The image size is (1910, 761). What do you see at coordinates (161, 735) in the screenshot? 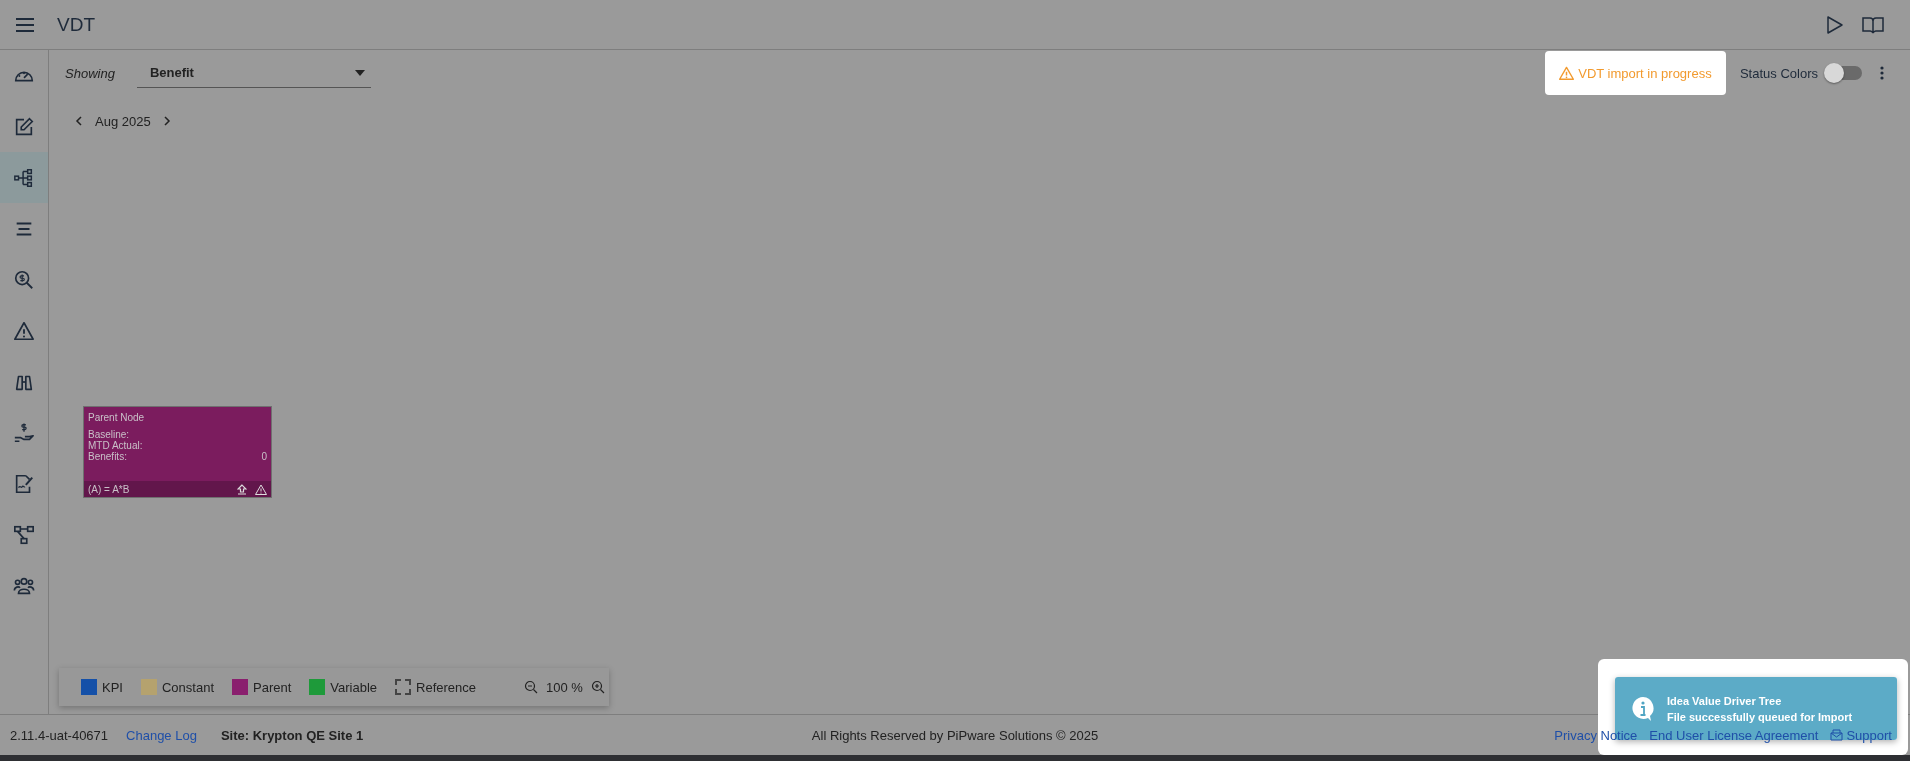
I see `change-log-link: Change Log` at bounding box center [161, 735].